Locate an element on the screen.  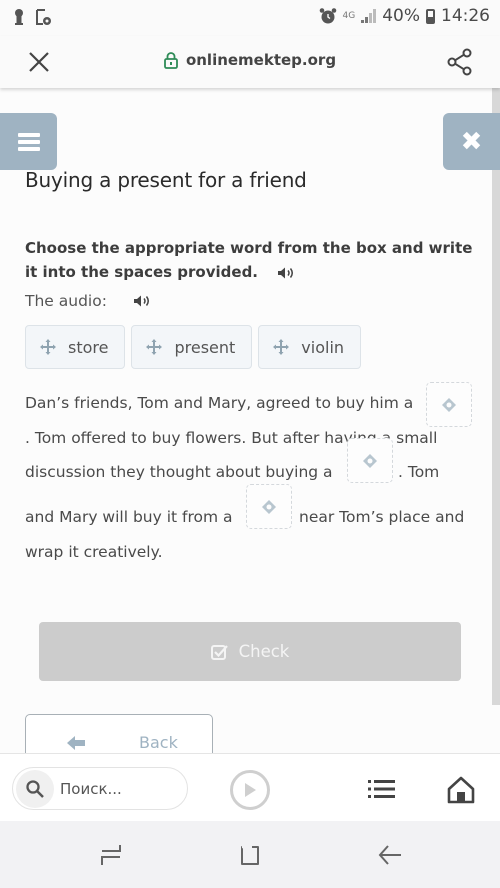
home-icon is located at coordinates (461, 790).